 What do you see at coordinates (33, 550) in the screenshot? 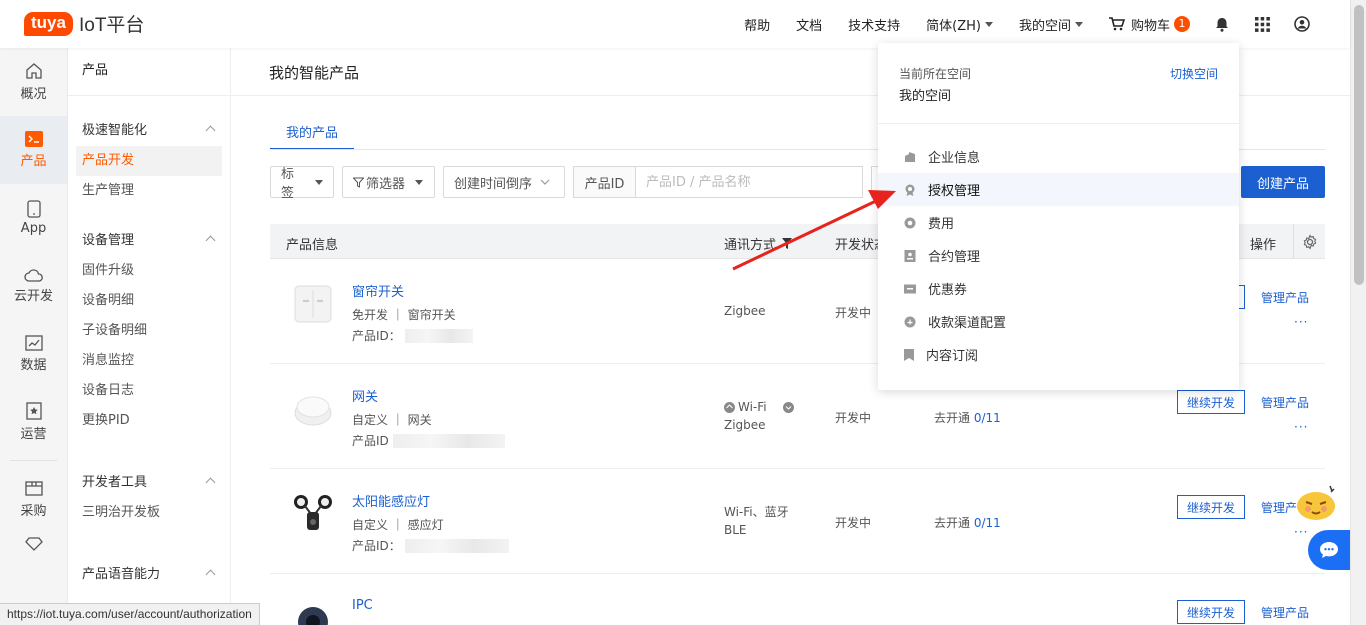
I see `leftnav-more` at bounding box center [33, 550].